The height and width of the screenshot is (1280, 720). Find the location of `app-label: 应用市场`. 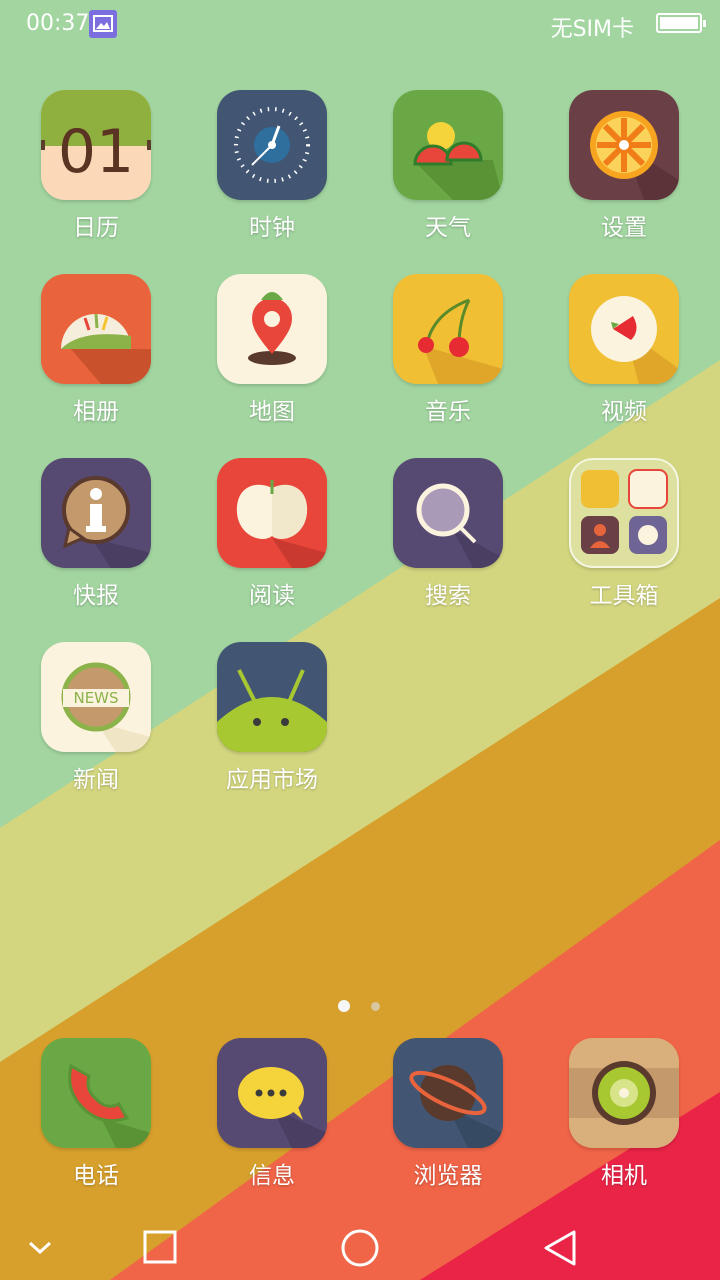

app-label: 应用市场 is located at coordinates (272, 780).